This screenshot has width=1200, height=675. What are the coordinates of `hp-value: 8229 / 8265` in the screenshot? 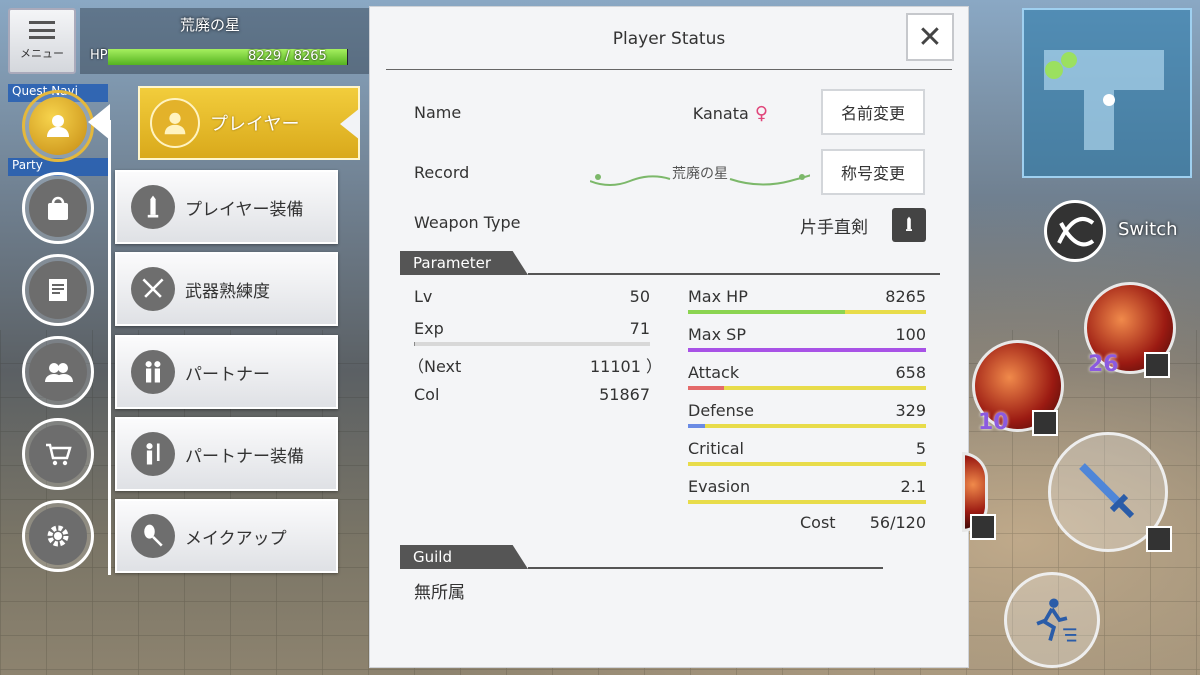 It's located at (287, 56).